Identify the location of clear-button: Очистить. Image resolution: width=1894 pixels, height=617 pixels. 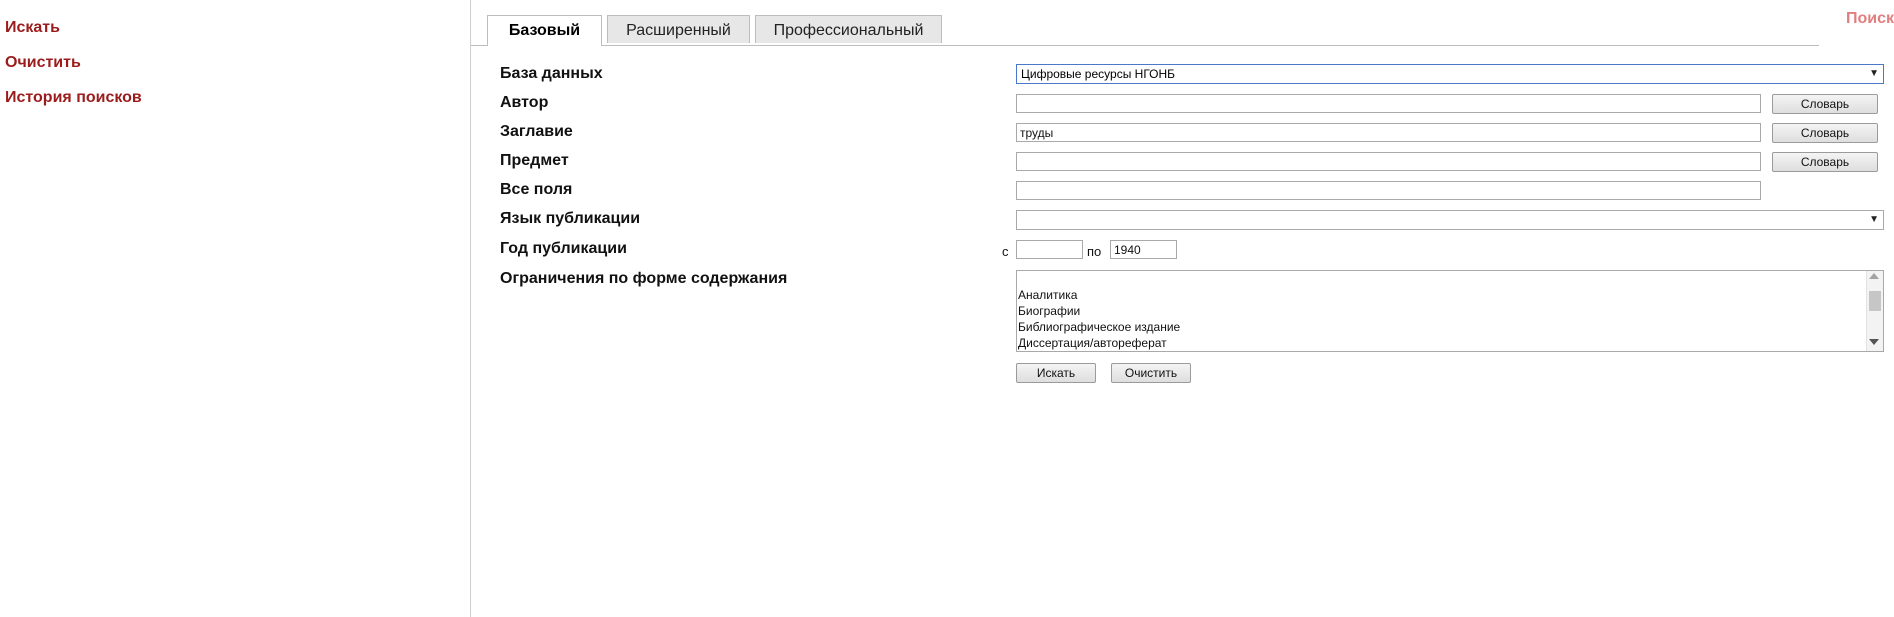
(1151, 373).